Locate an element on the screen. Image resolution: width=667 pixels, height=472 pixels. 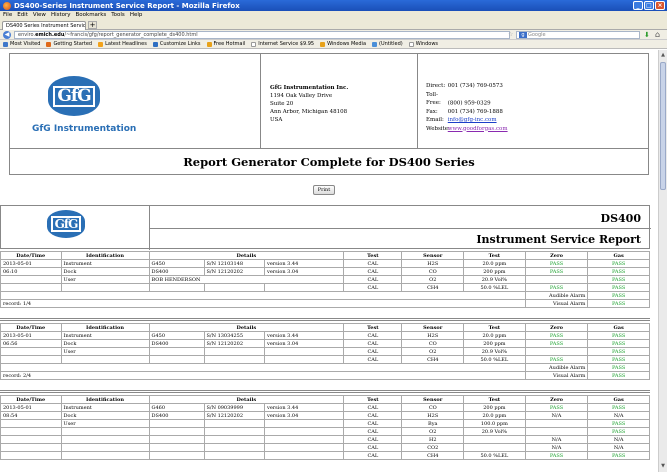
menu-bookmarks: Bookmarks is located at coordinates (91, 15).